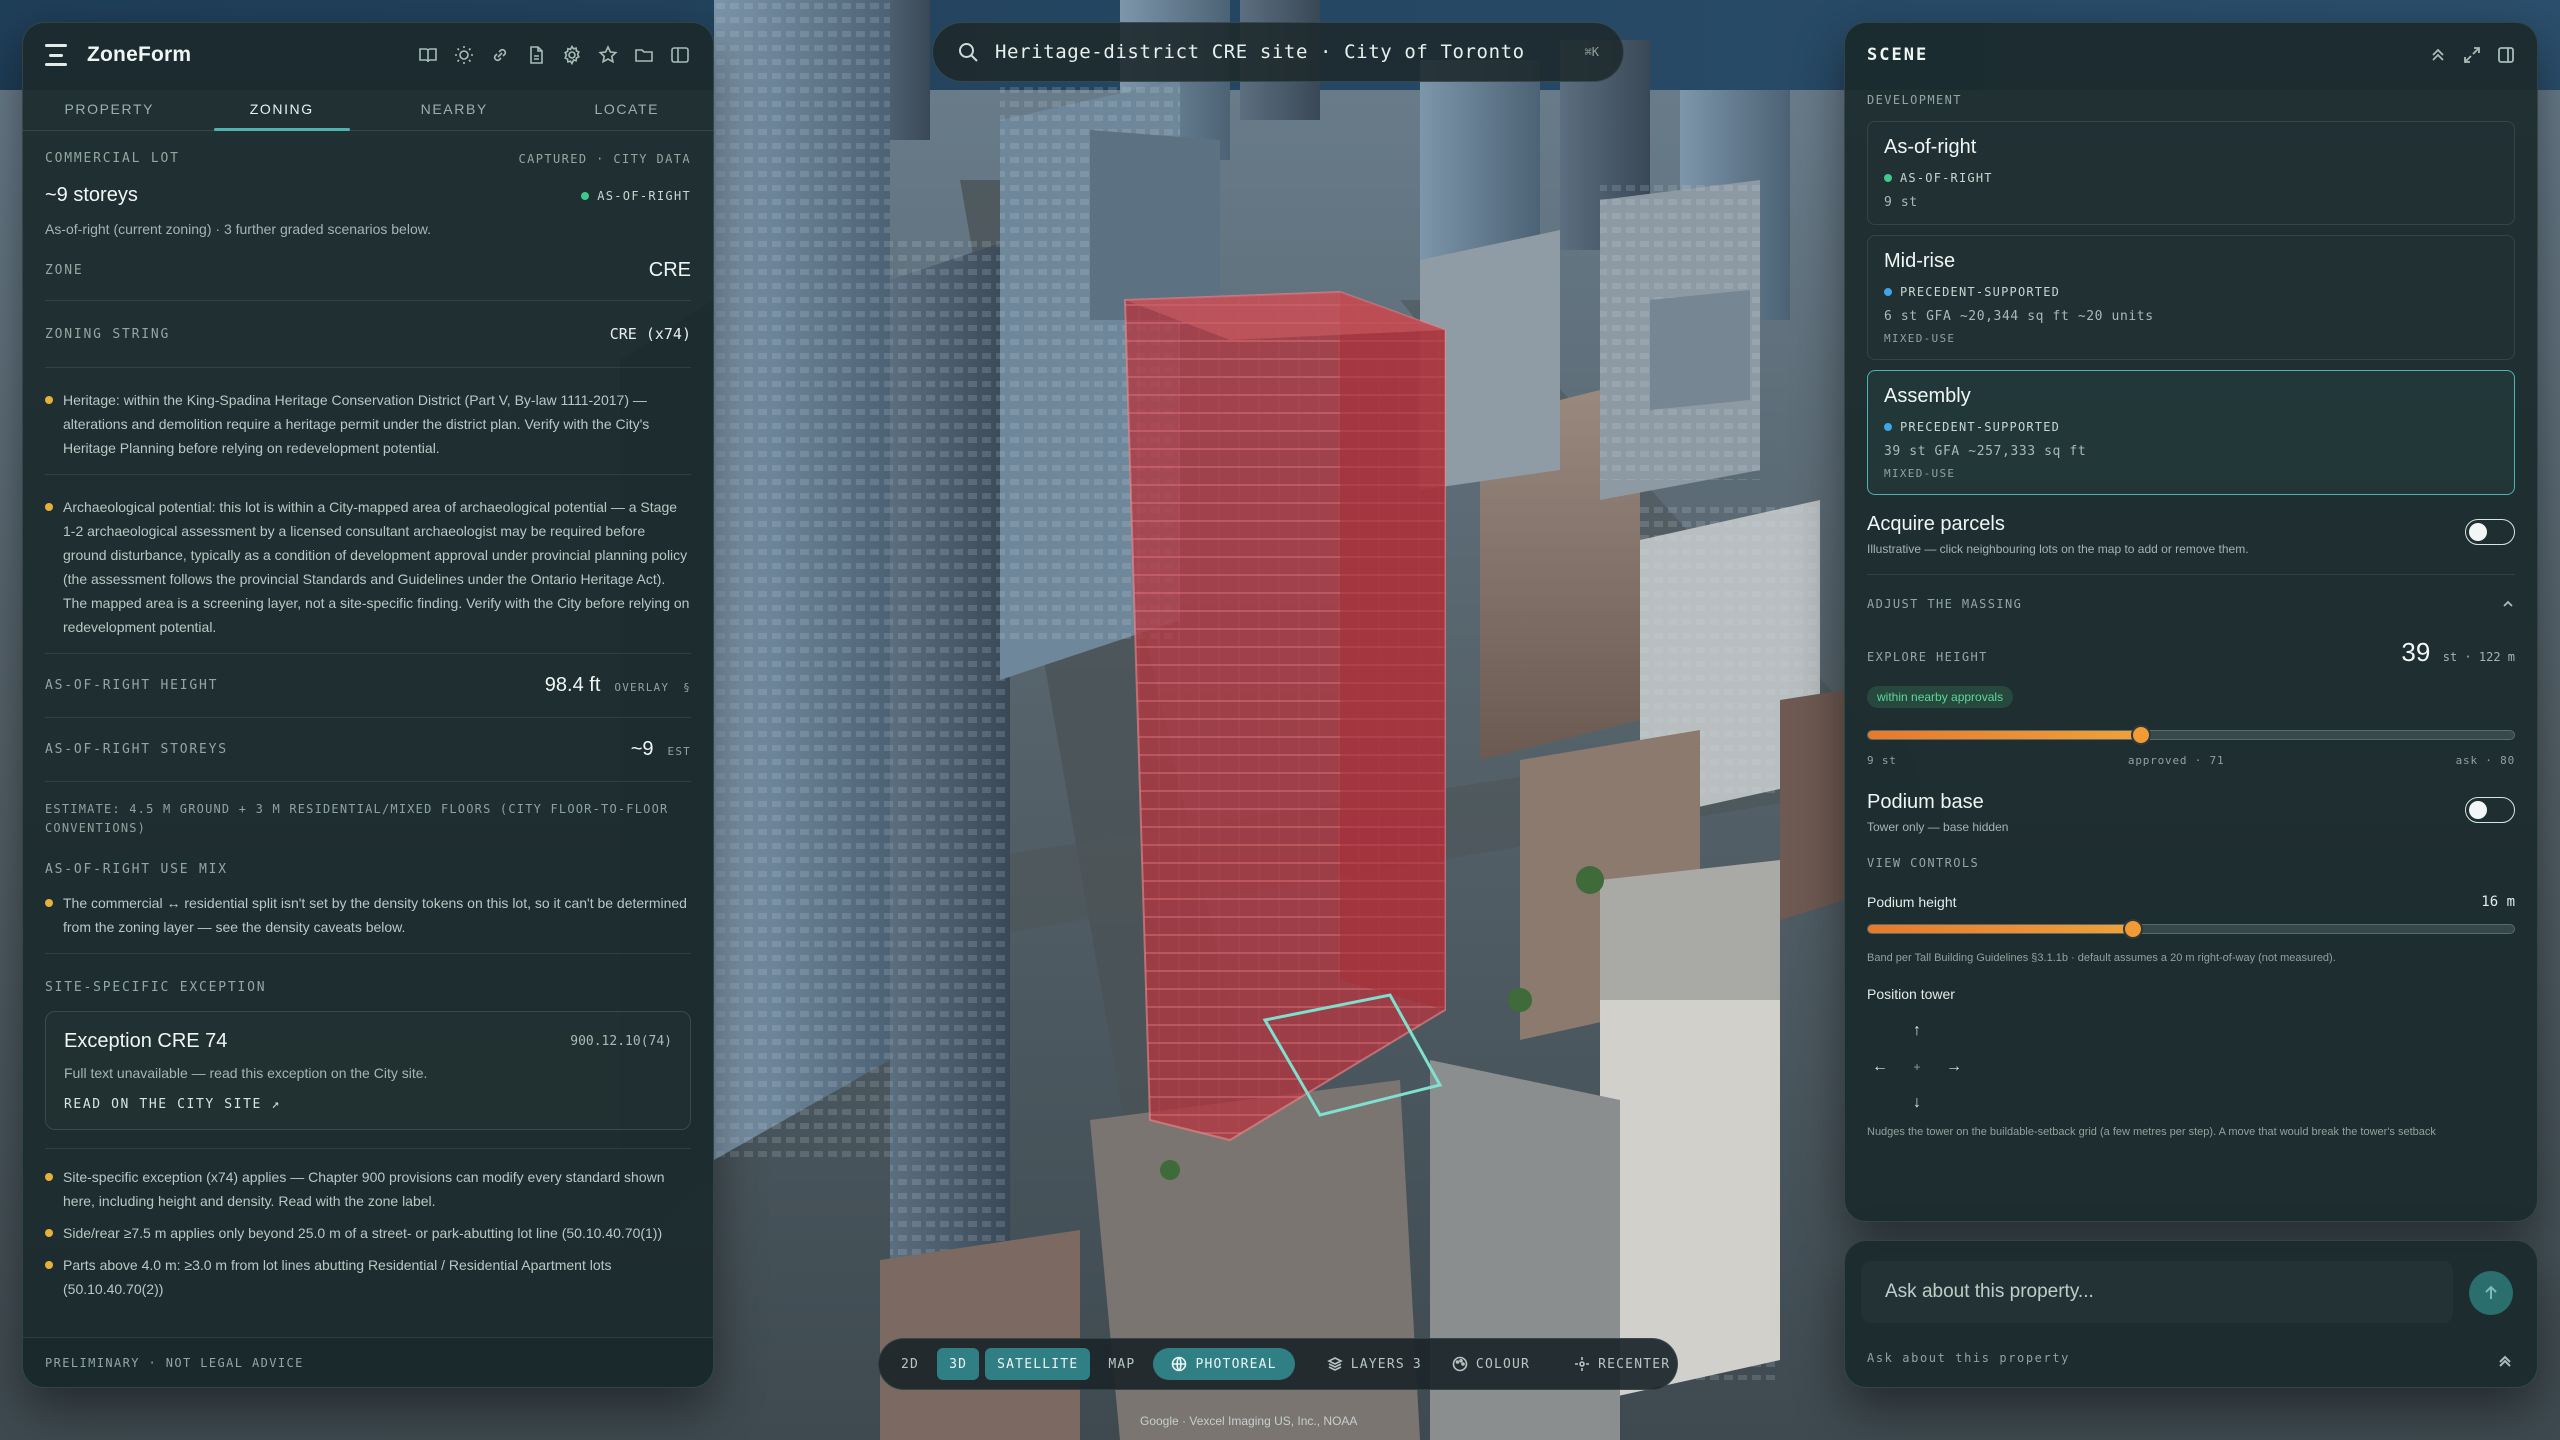 This screenshot has height=1440, width=2560. Describe the element at coordinates (2191, 604) in the screenshot. I see `massing-section-header: ADJUST THE MASSING` at that location.